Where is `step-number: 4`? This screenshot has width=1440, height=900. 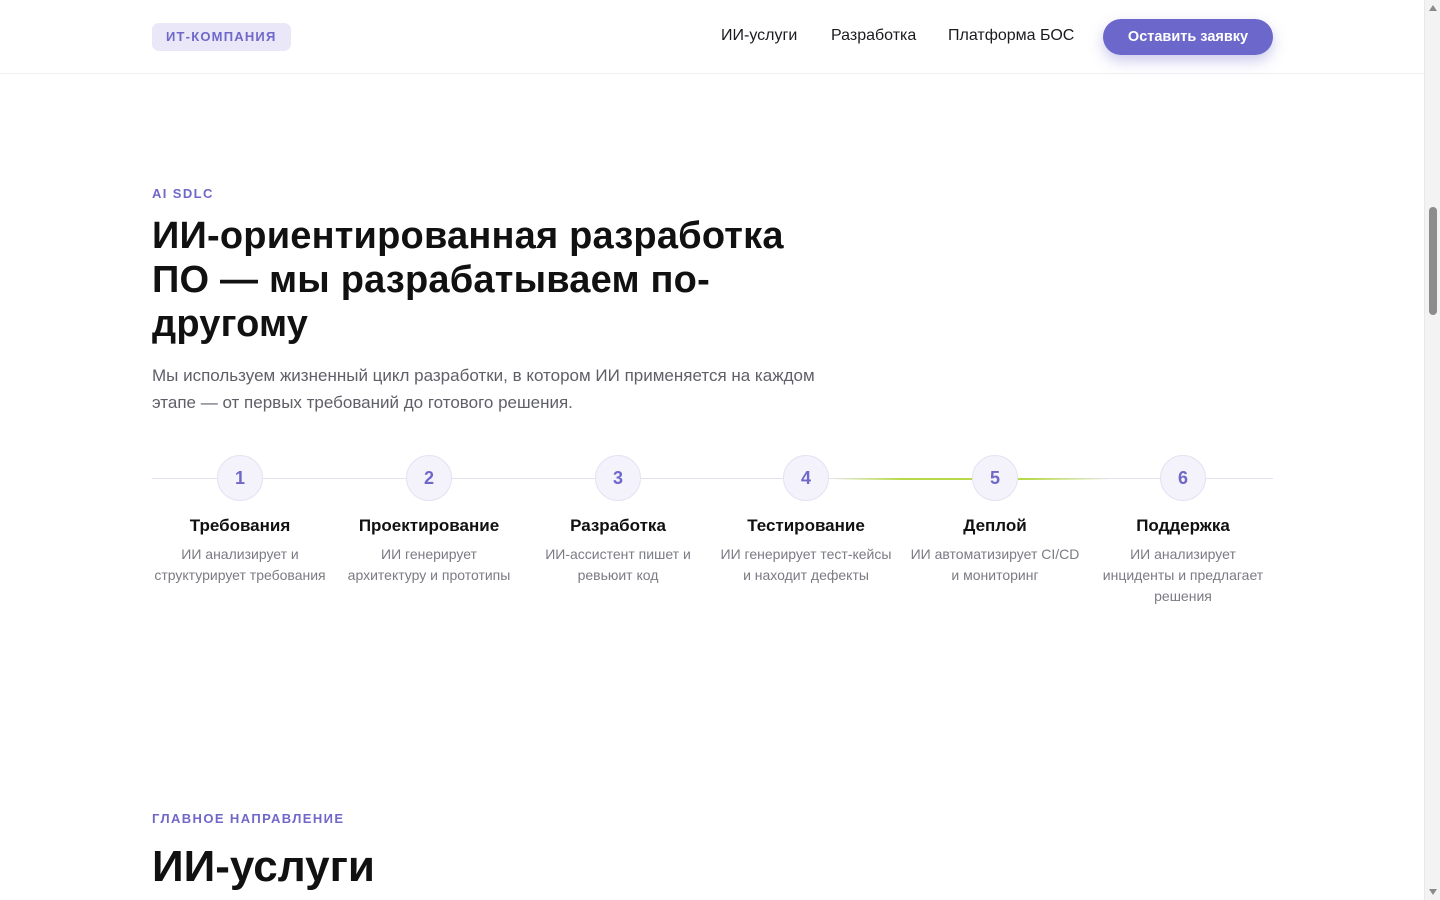 step-number: 4 is located at coordinates (806, 478).